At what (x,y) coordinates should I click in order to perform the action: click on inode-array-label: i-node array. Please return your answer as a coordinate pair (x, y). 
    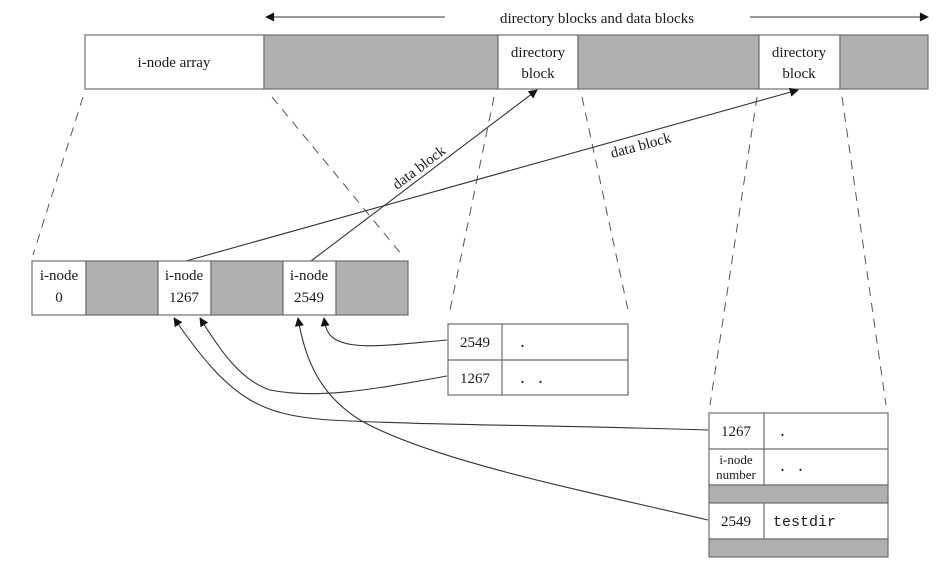
    Looking at the image, I should click on (174, 63).